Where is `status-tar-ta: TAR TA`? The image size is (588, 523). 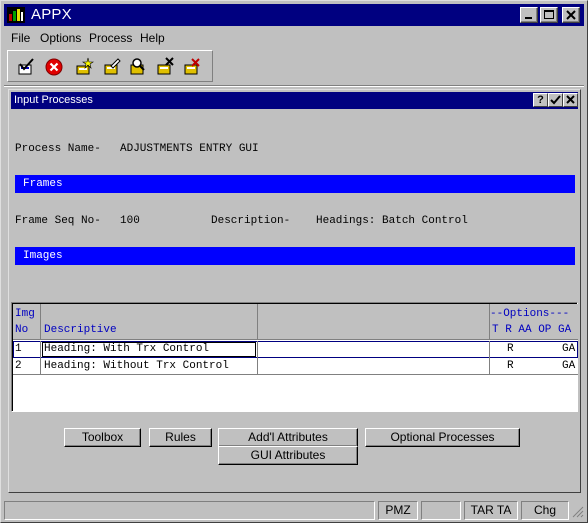
status-tar-ta: TAR TA is located at coordinates (491, 510).